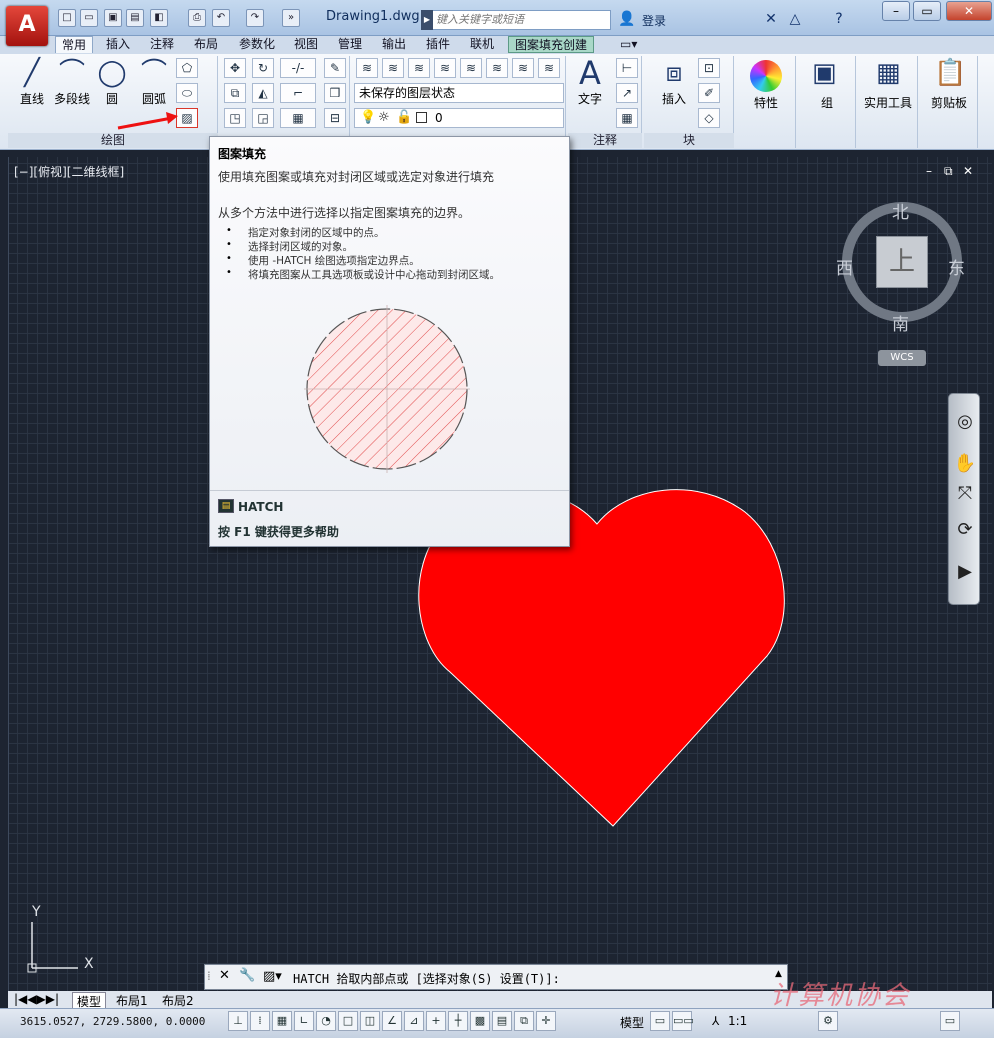 This screenshot has height=1038, width=994. What do you see at coordinates (235, 118) in the screenshot?
I see `stretch-icon: ◳` at bounding box center [235, 118].